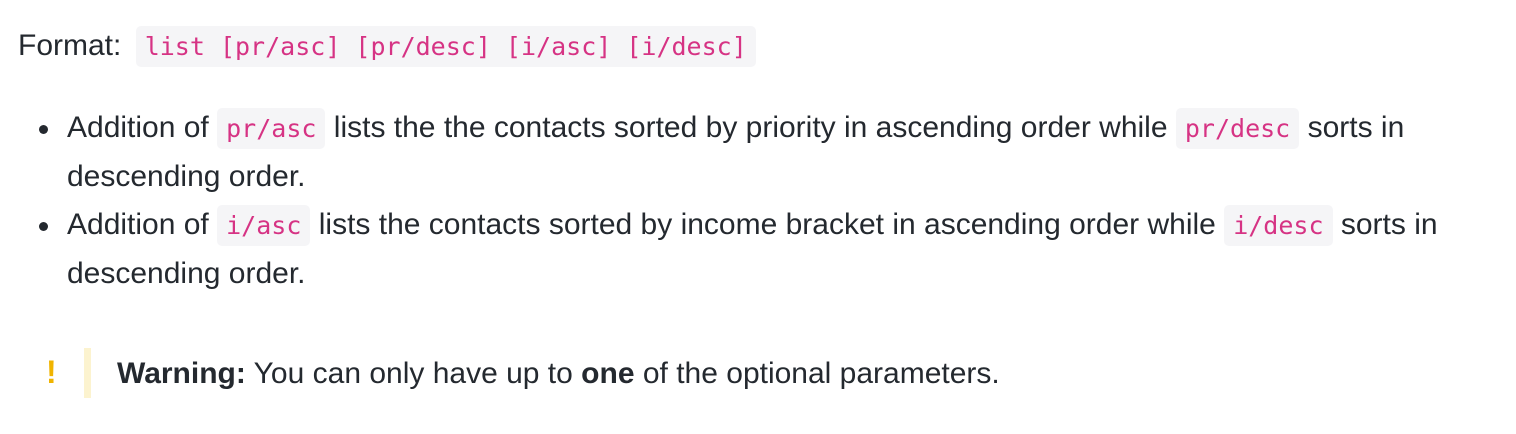 The height and width of the screenshot is (434, 1516). What do you see at coordinates (1237, 128) in the screenshot?
I see `inline-code: pr/desc` at bounding box center [1237, 128].